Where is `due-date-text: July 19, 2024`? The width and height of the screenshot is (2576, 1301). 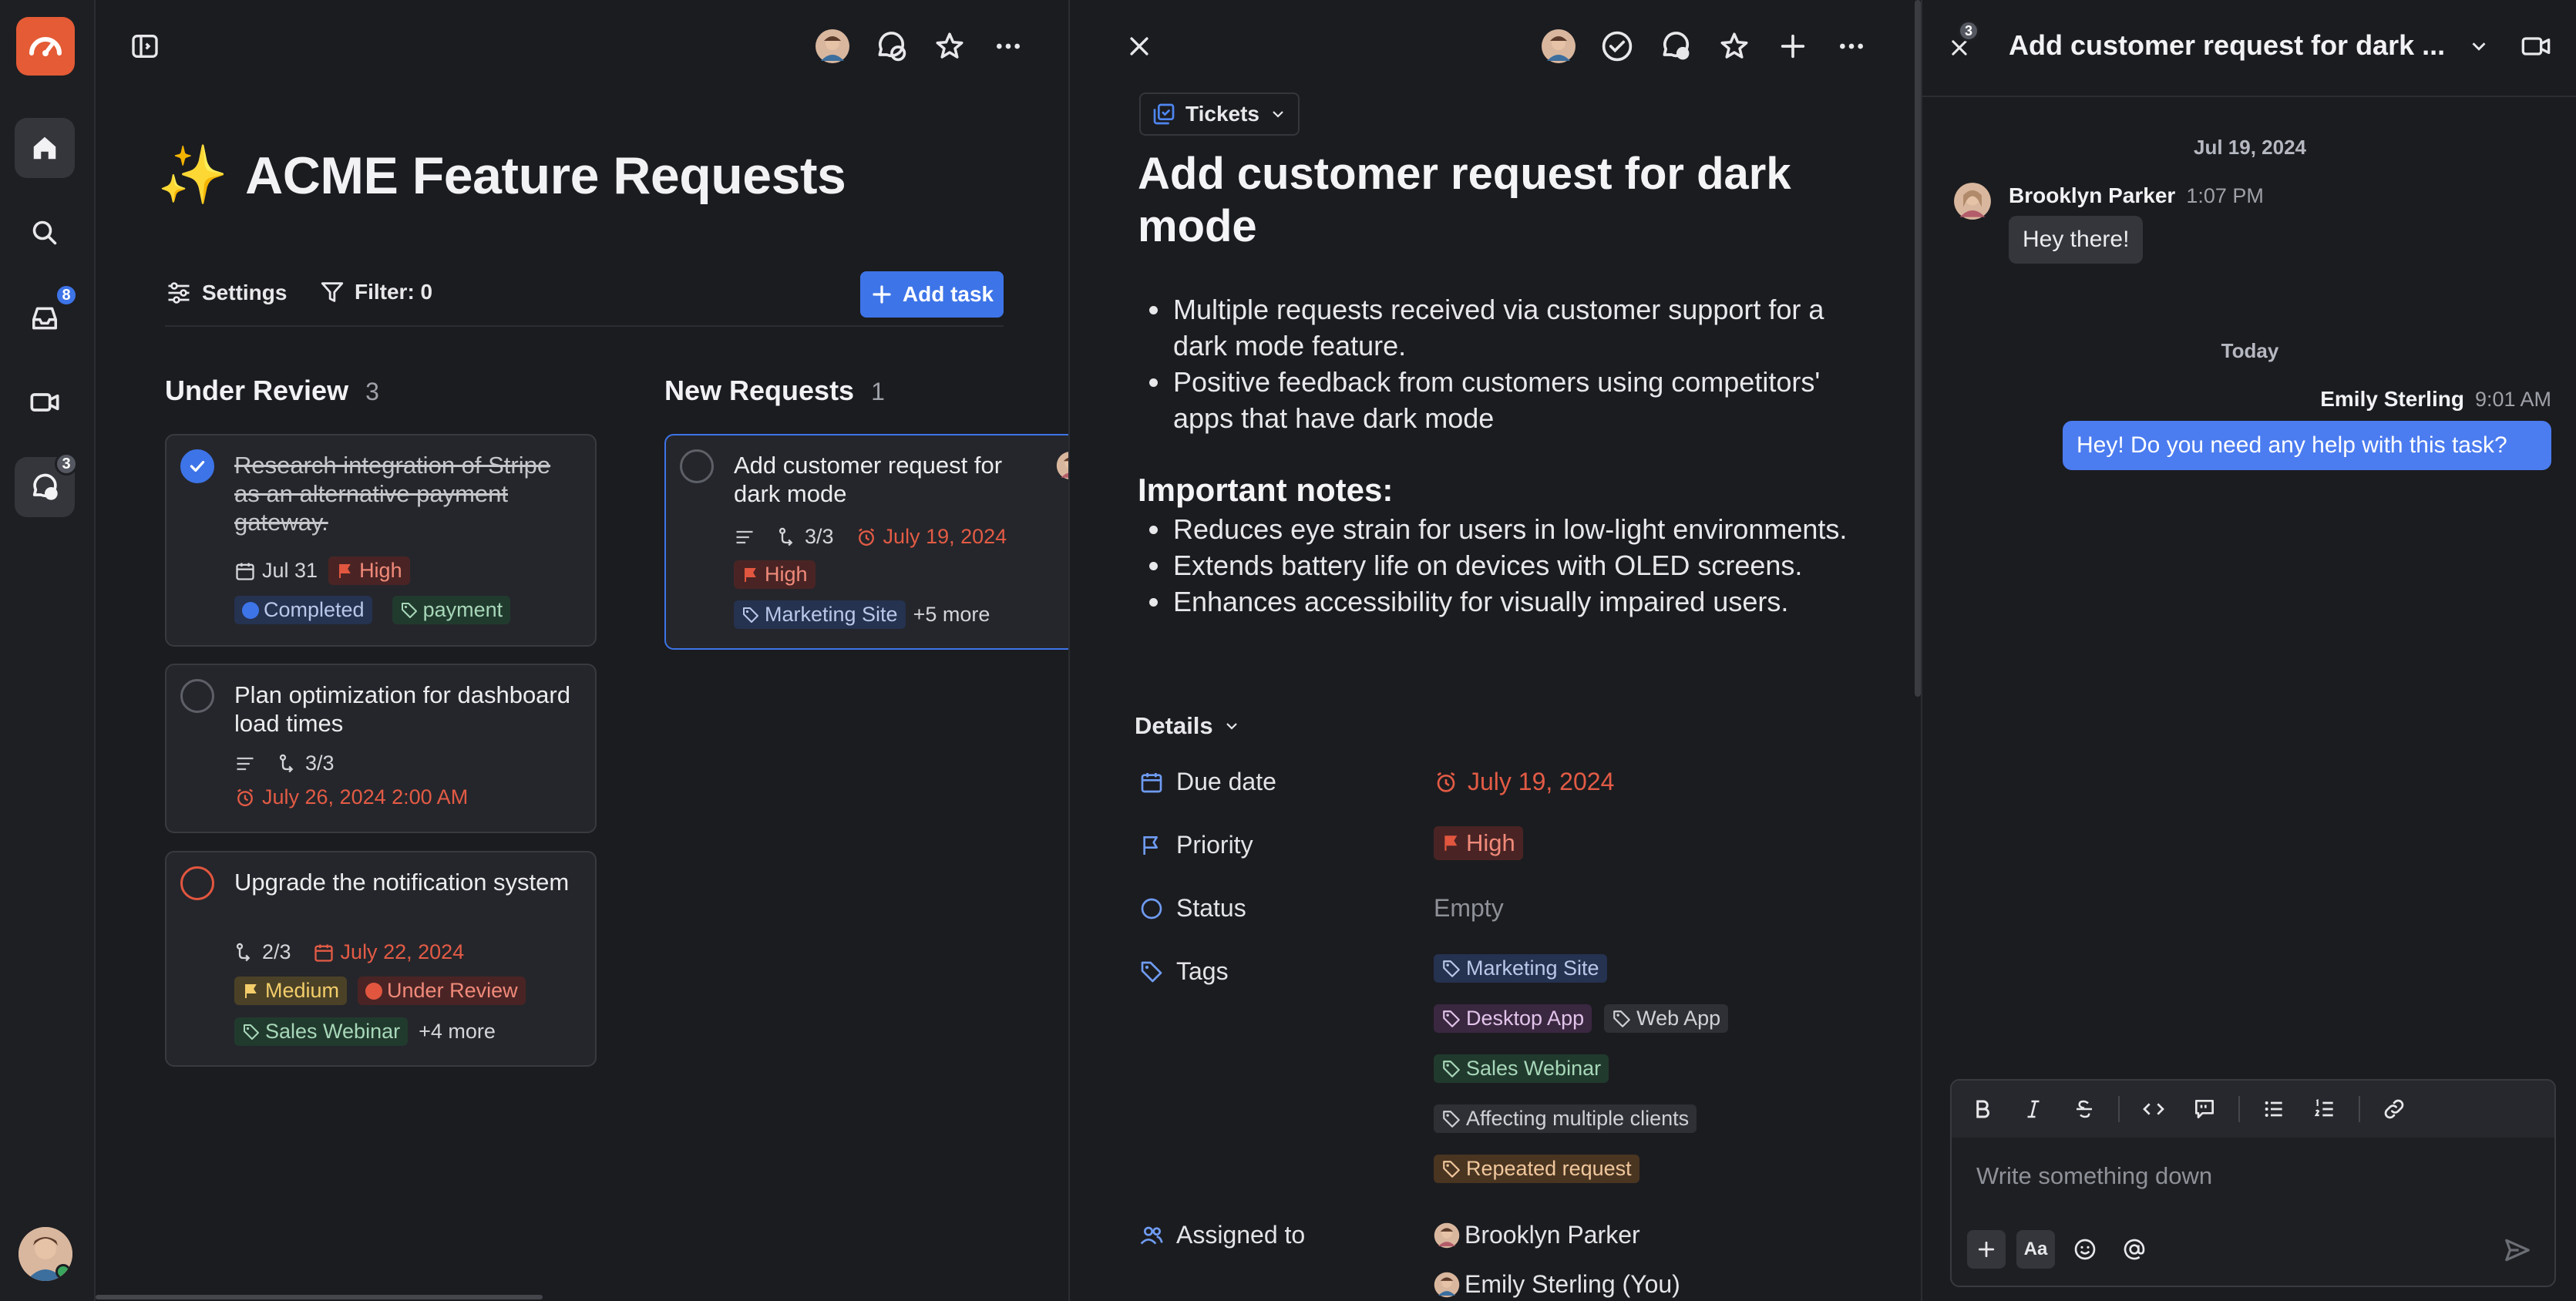 due-date-text: July 19, 2024 is located at coordinates (945, 536).